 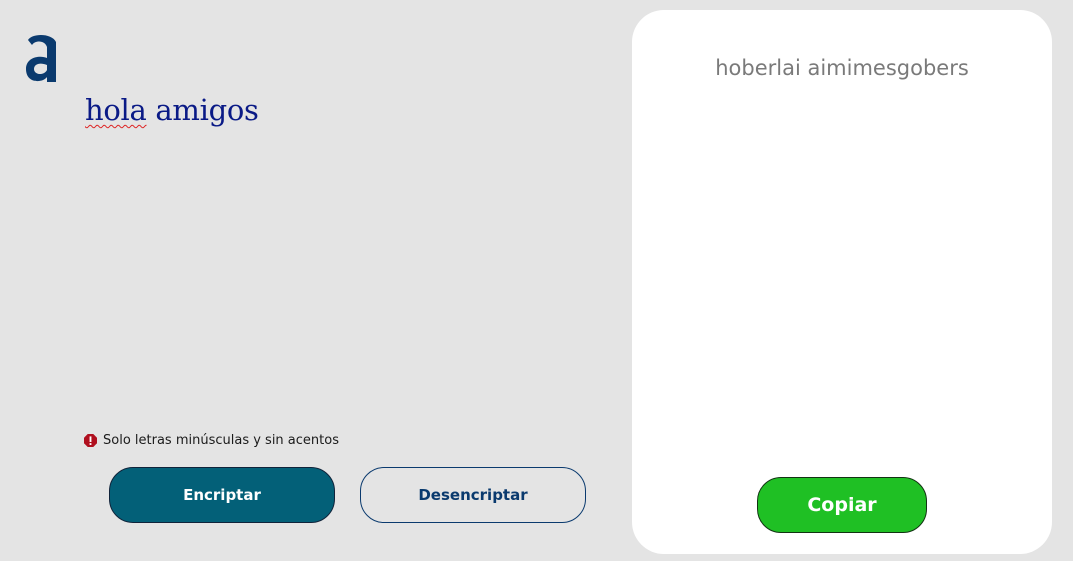 I want to click on input-hint: Solo letras minúsculas y sin acentos, so click(x=211, y=440).